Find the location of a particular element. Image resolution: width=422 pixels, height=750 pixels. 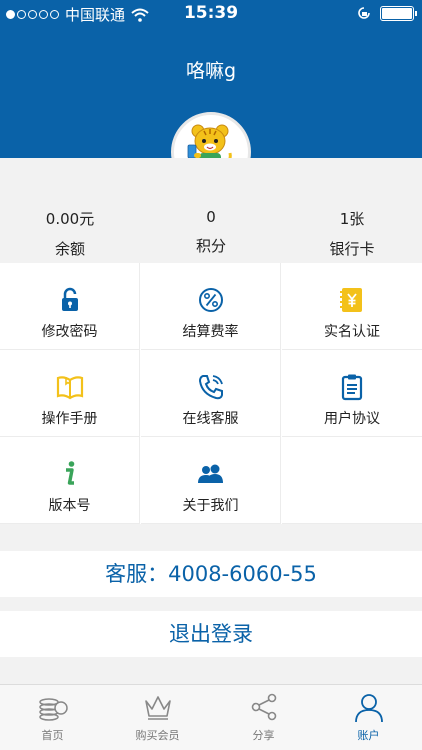

points-value: 0 is located at coordinates (211, 217).